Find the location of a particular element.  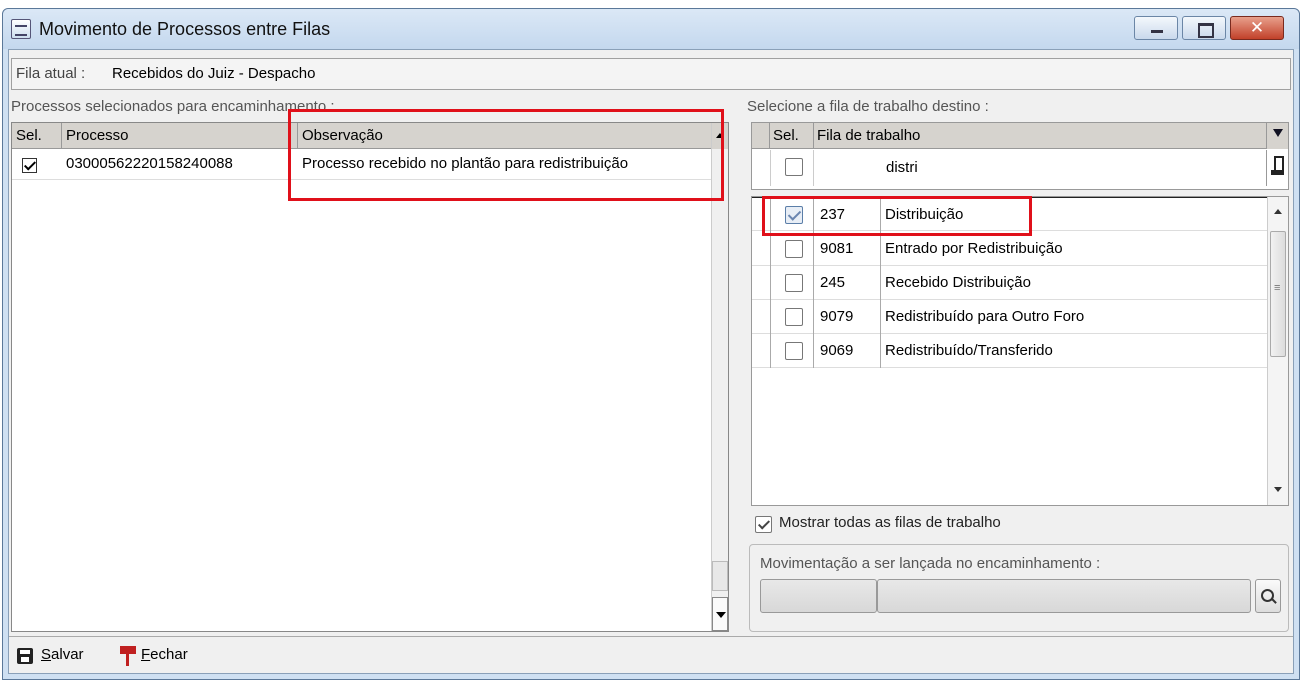

filter-icon is located at coordinates (1277, 136).